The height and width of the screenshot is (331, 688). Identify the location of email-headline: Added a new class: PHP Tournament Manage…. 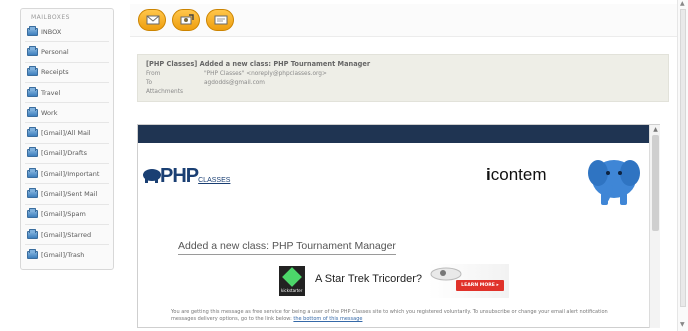
(287, 247).